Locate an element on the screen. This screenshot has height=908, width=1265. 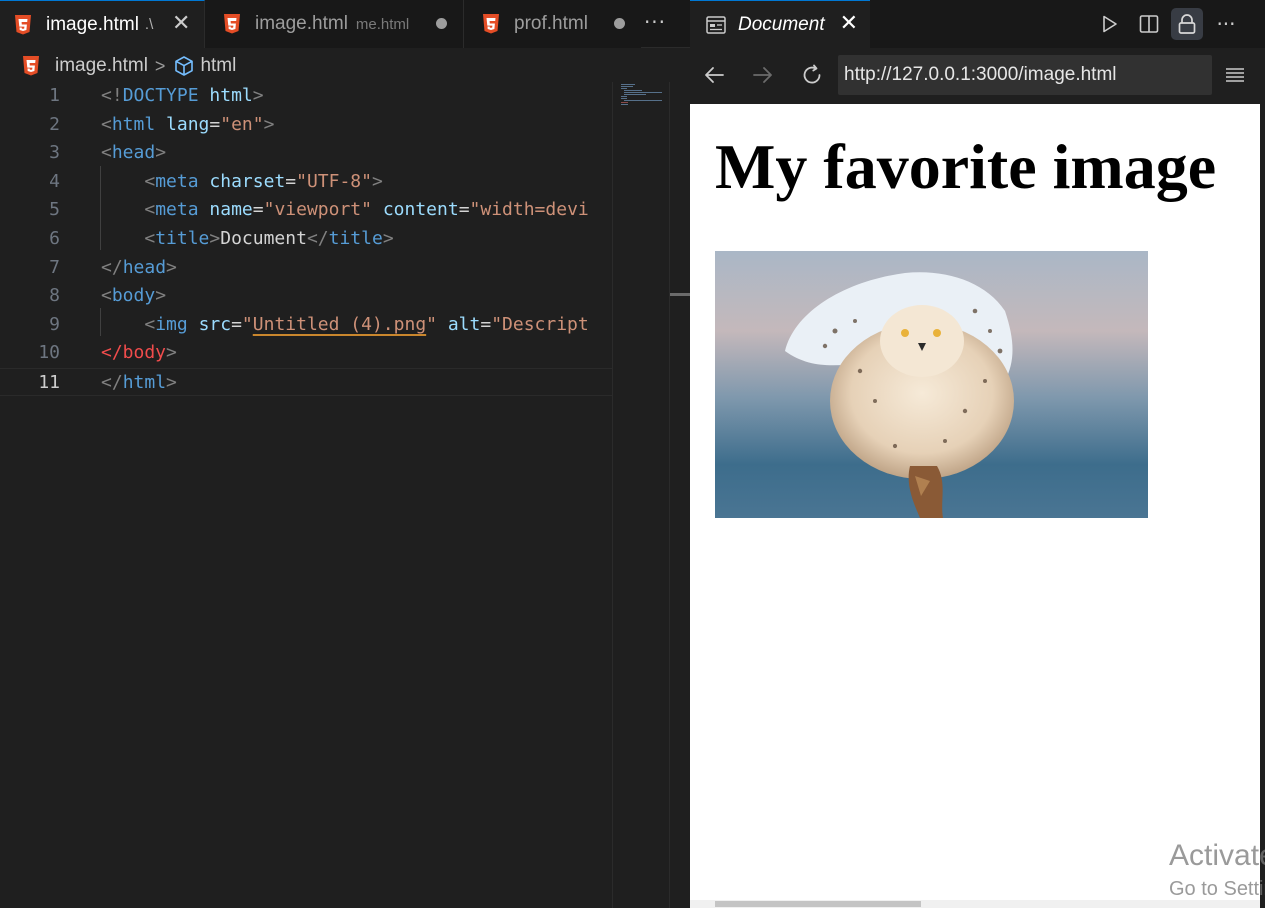
code-text: <body> is located at coordinates (133, 296).